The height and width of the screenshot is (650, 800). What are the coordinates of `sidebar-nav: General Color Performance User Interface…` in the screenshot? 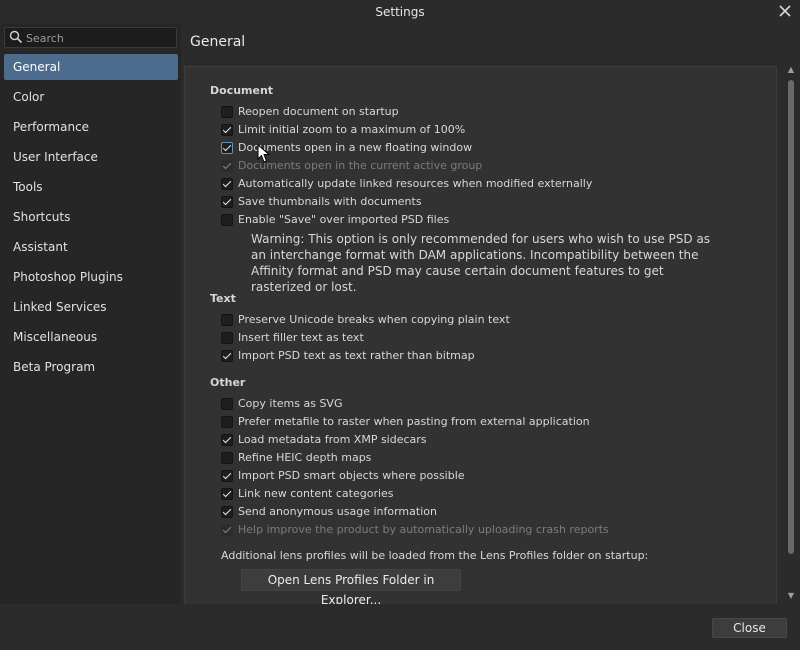 It's located at (91, 219).